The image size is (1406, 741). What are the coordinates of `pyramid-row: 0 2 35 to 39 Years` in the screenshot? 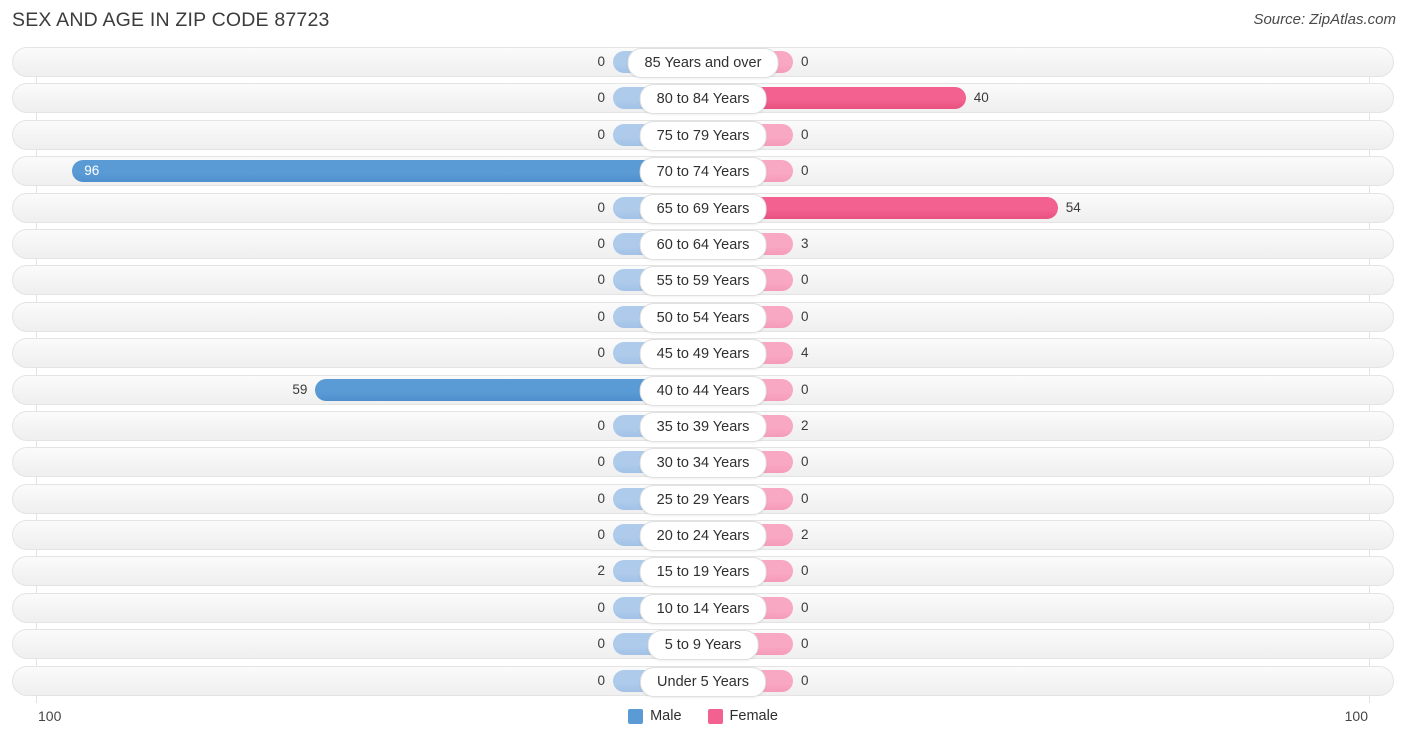 It's located at (703, 426).